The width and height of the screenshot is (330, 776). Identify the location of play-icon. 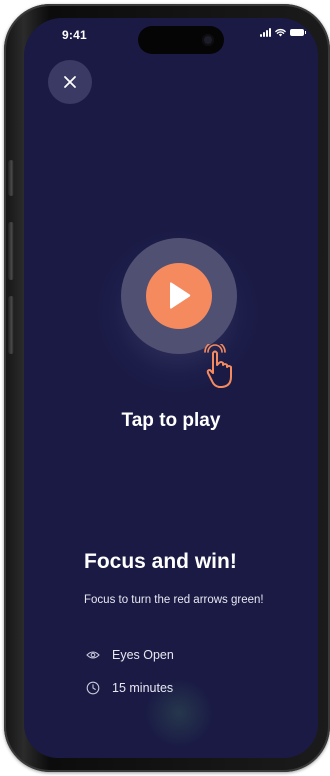
(180, 295).